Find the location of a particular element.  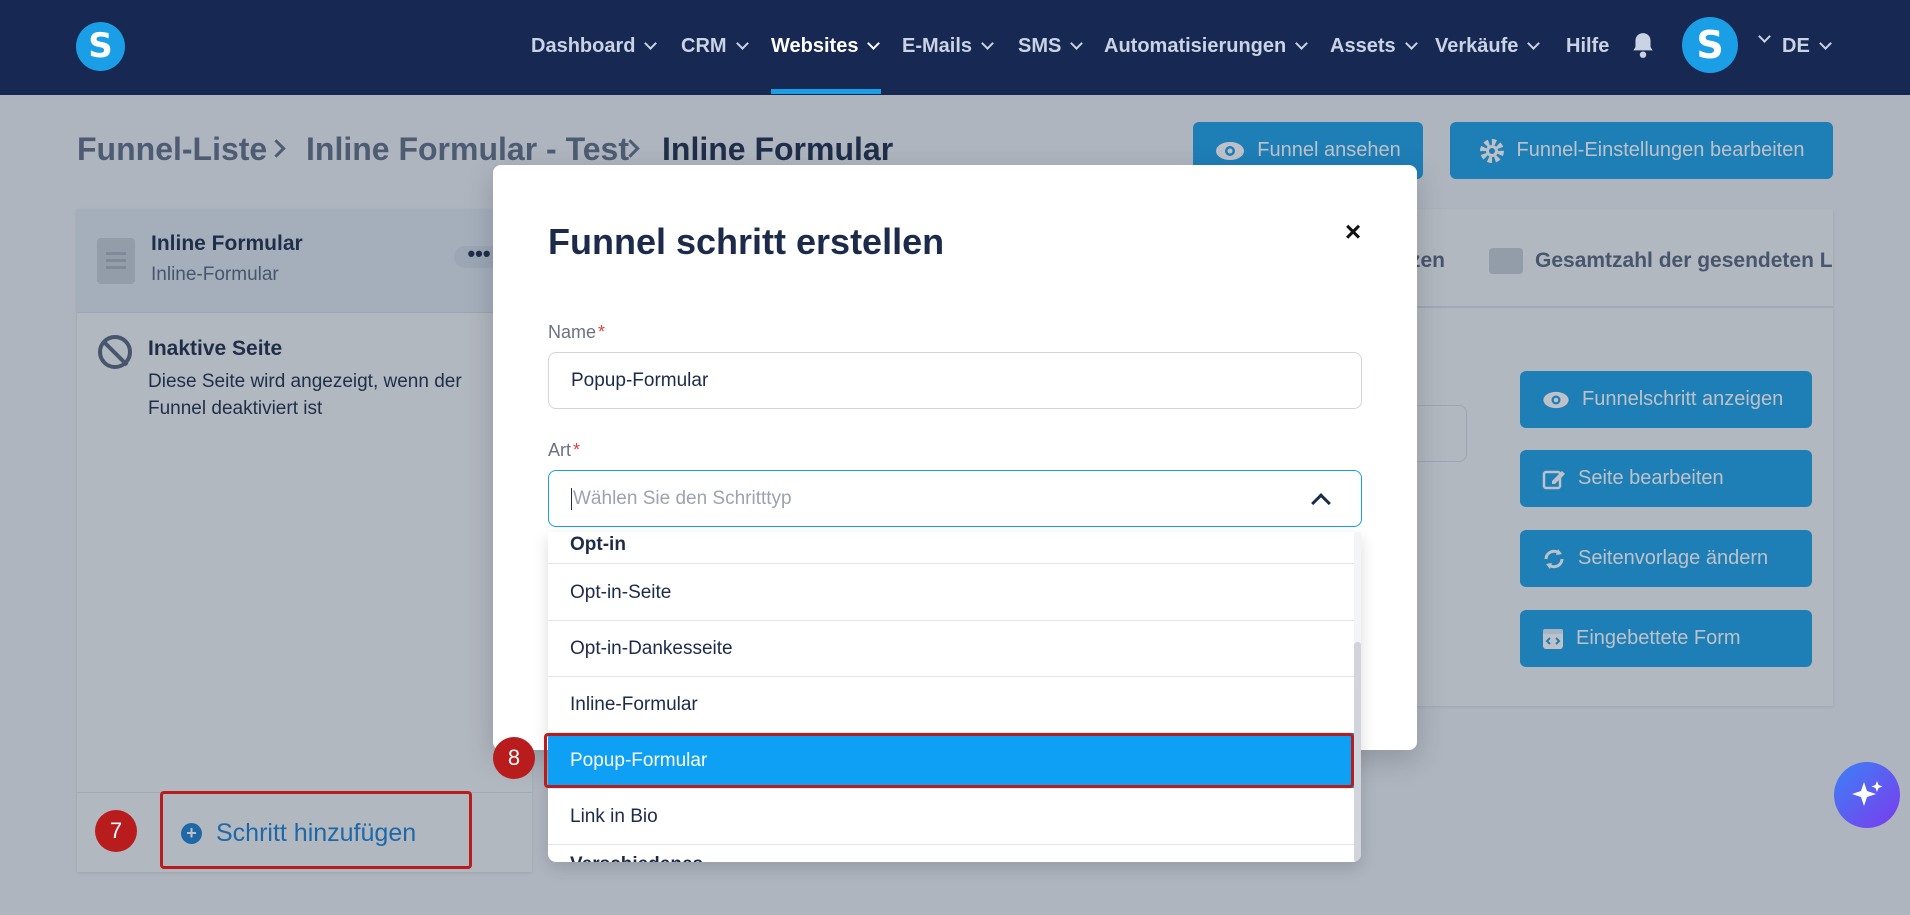

dropdown-scrollbar-thumb is located at coordinates (1357, 752).